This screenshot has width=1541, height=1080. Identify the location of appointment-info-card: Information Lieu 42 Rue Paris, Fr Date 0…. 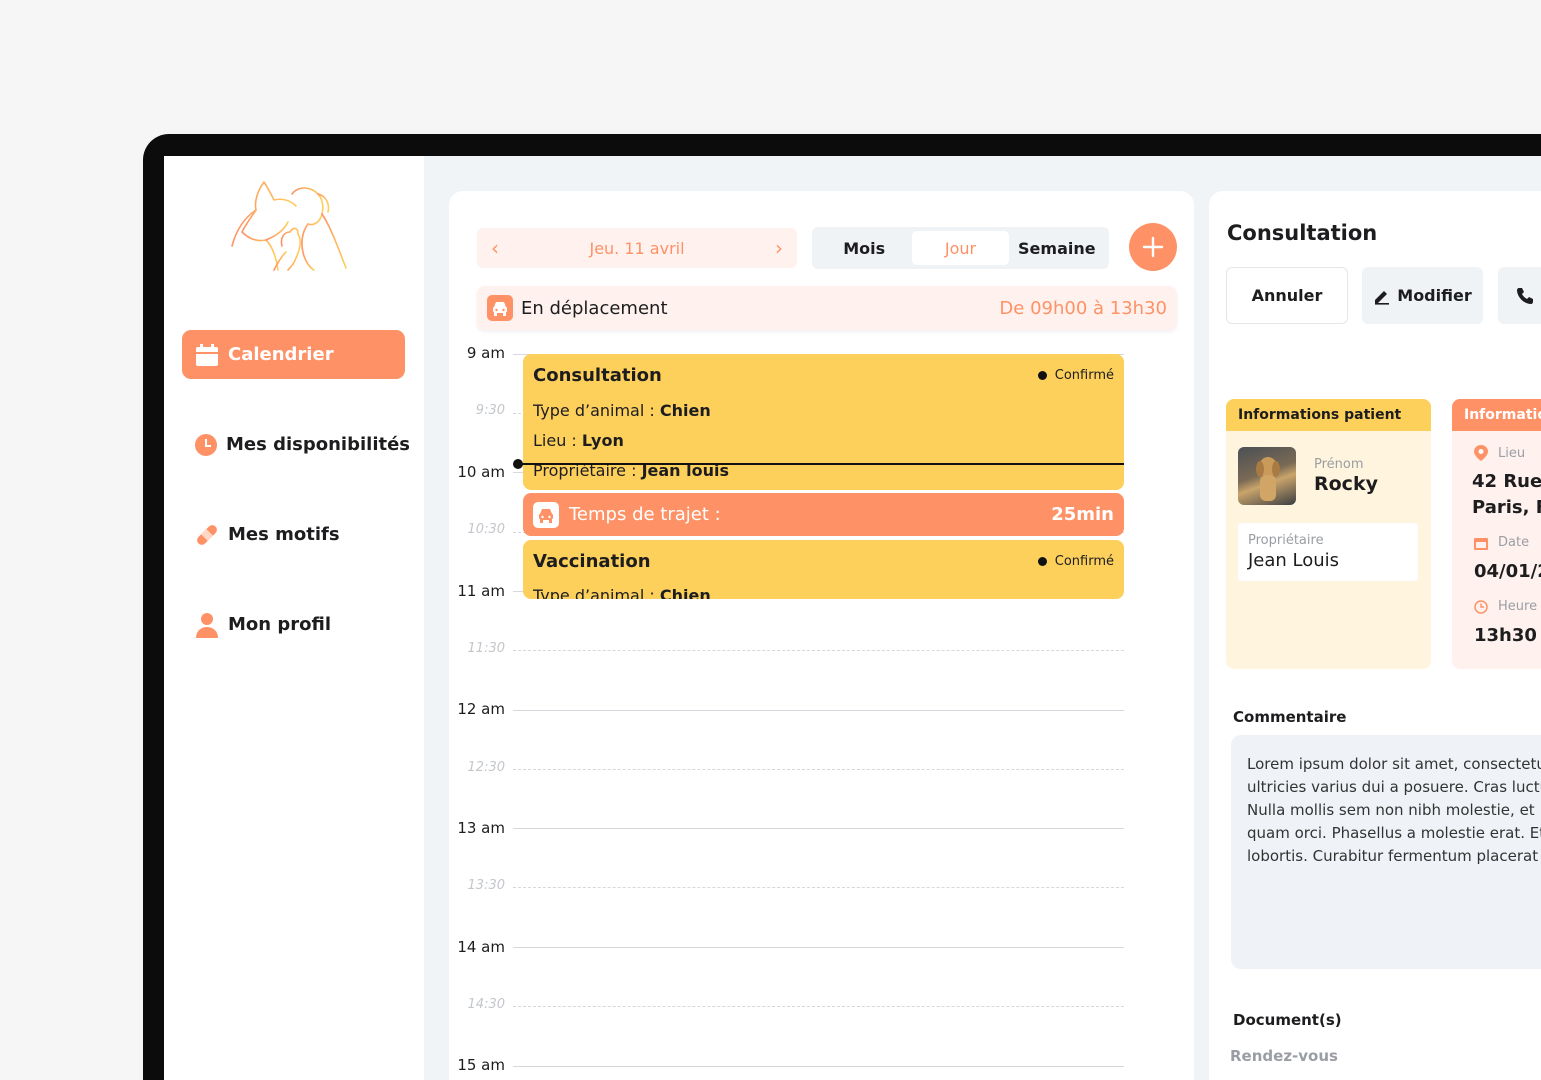
(1496, 534).